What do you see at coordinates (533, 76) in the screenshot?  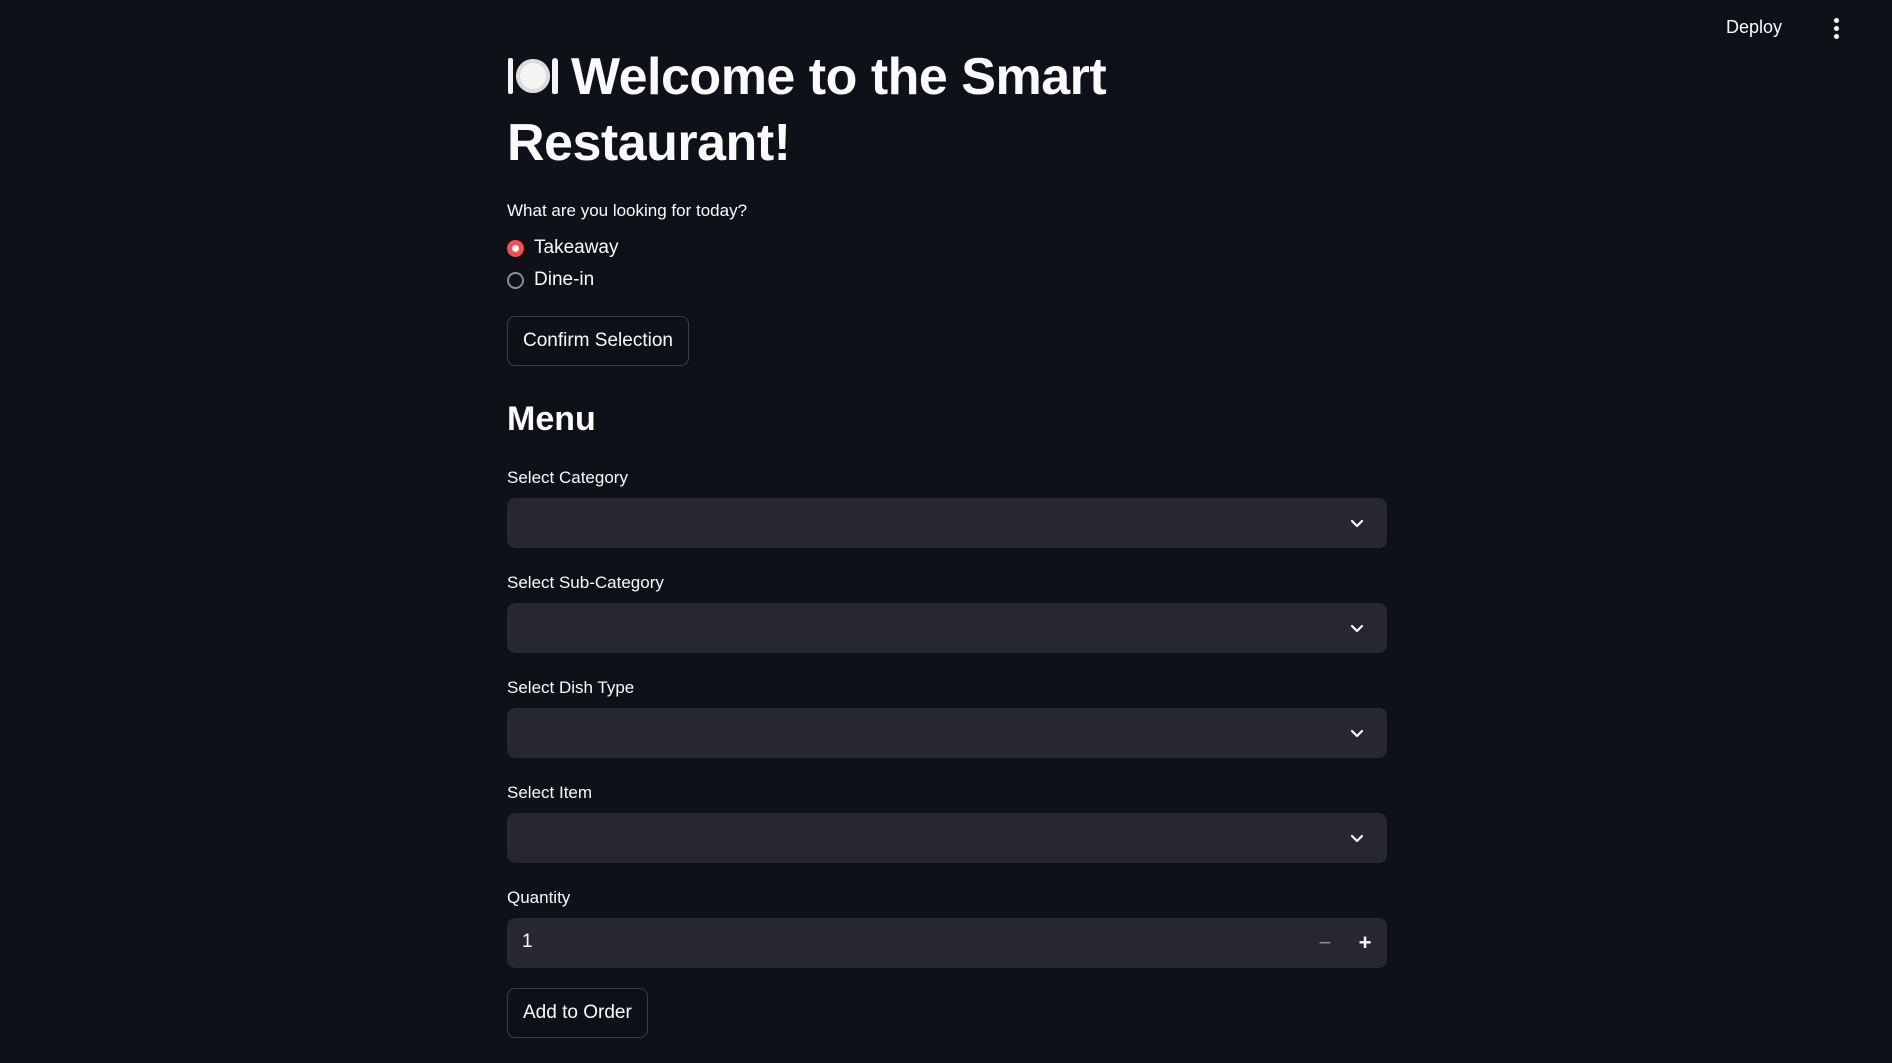 I see `plate-cutlery-icon` at bounding box center [533, 76].